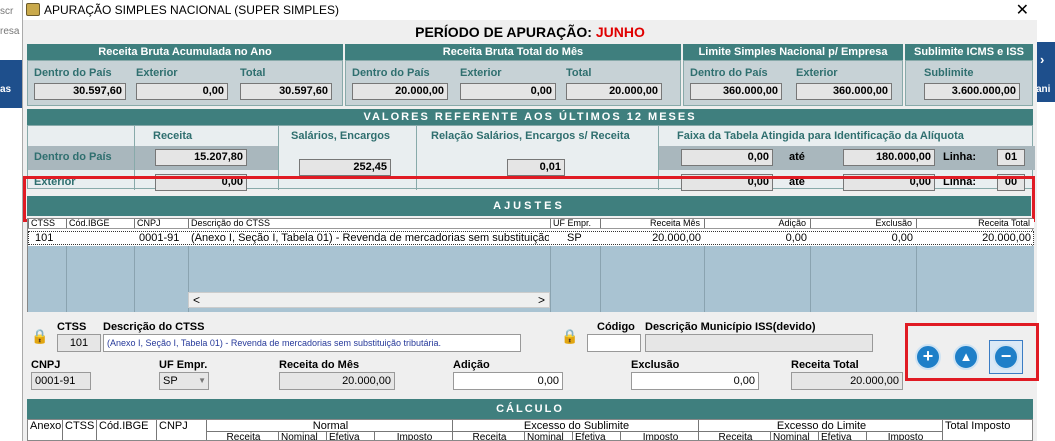  What do you see at coordinates (202, 381) in the screenshot?
I see `chevron-down-icon: ▼` at bounding box center [202, 381].